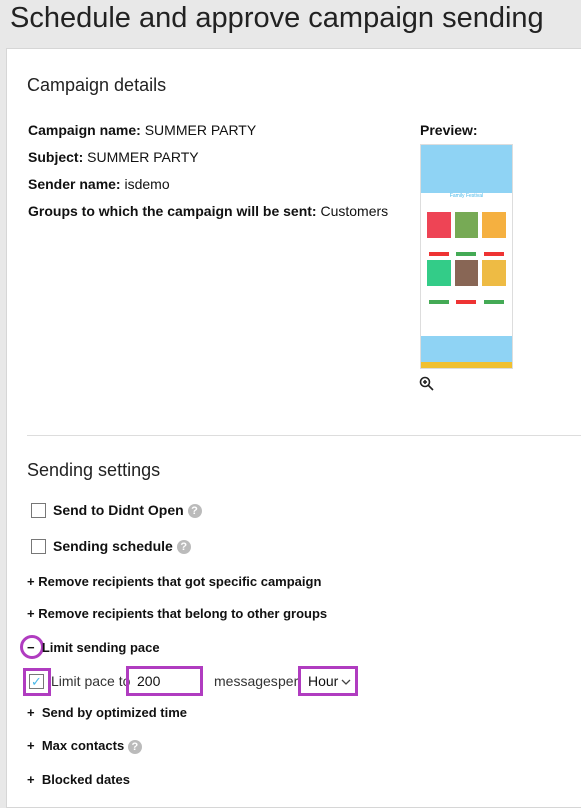 The image size is (581, 808). I want to click on value: isdemo, so click(147, 184).